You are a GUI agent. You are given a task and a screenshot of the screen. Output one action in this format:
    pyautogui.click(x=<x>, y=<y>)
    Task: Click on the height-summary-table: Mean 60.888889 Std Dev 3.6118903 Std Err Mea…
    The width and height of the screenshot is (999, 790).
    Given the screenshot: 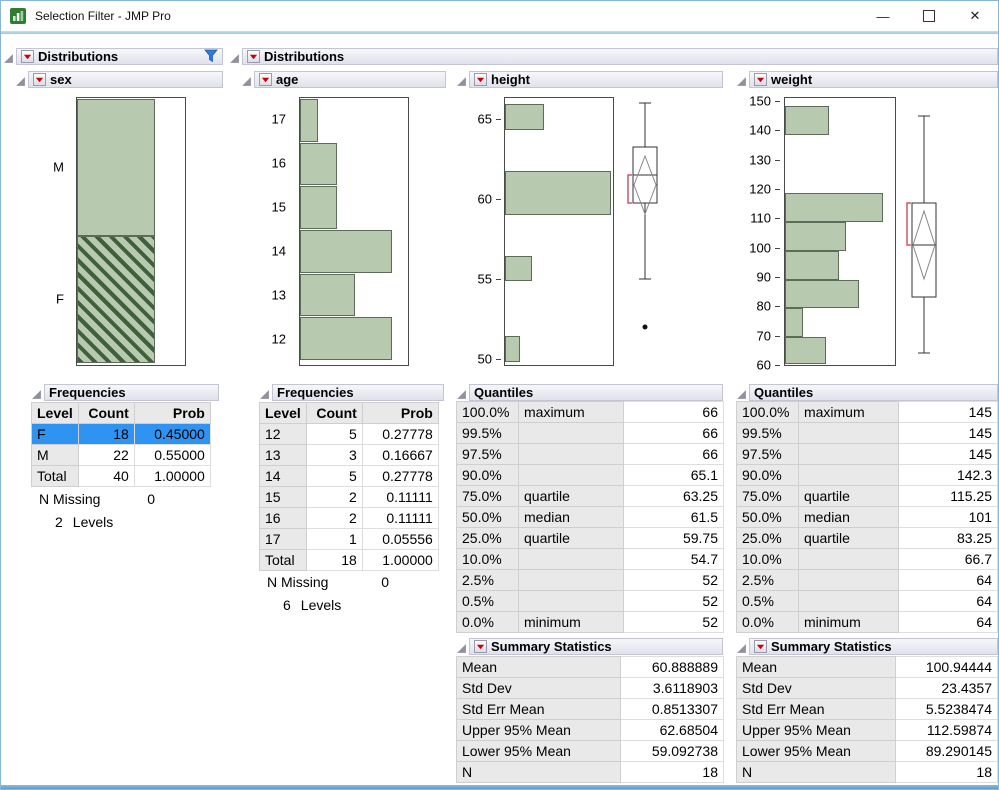 What is the action you would take?
    pyautogui.click(x=590, y=719)
    